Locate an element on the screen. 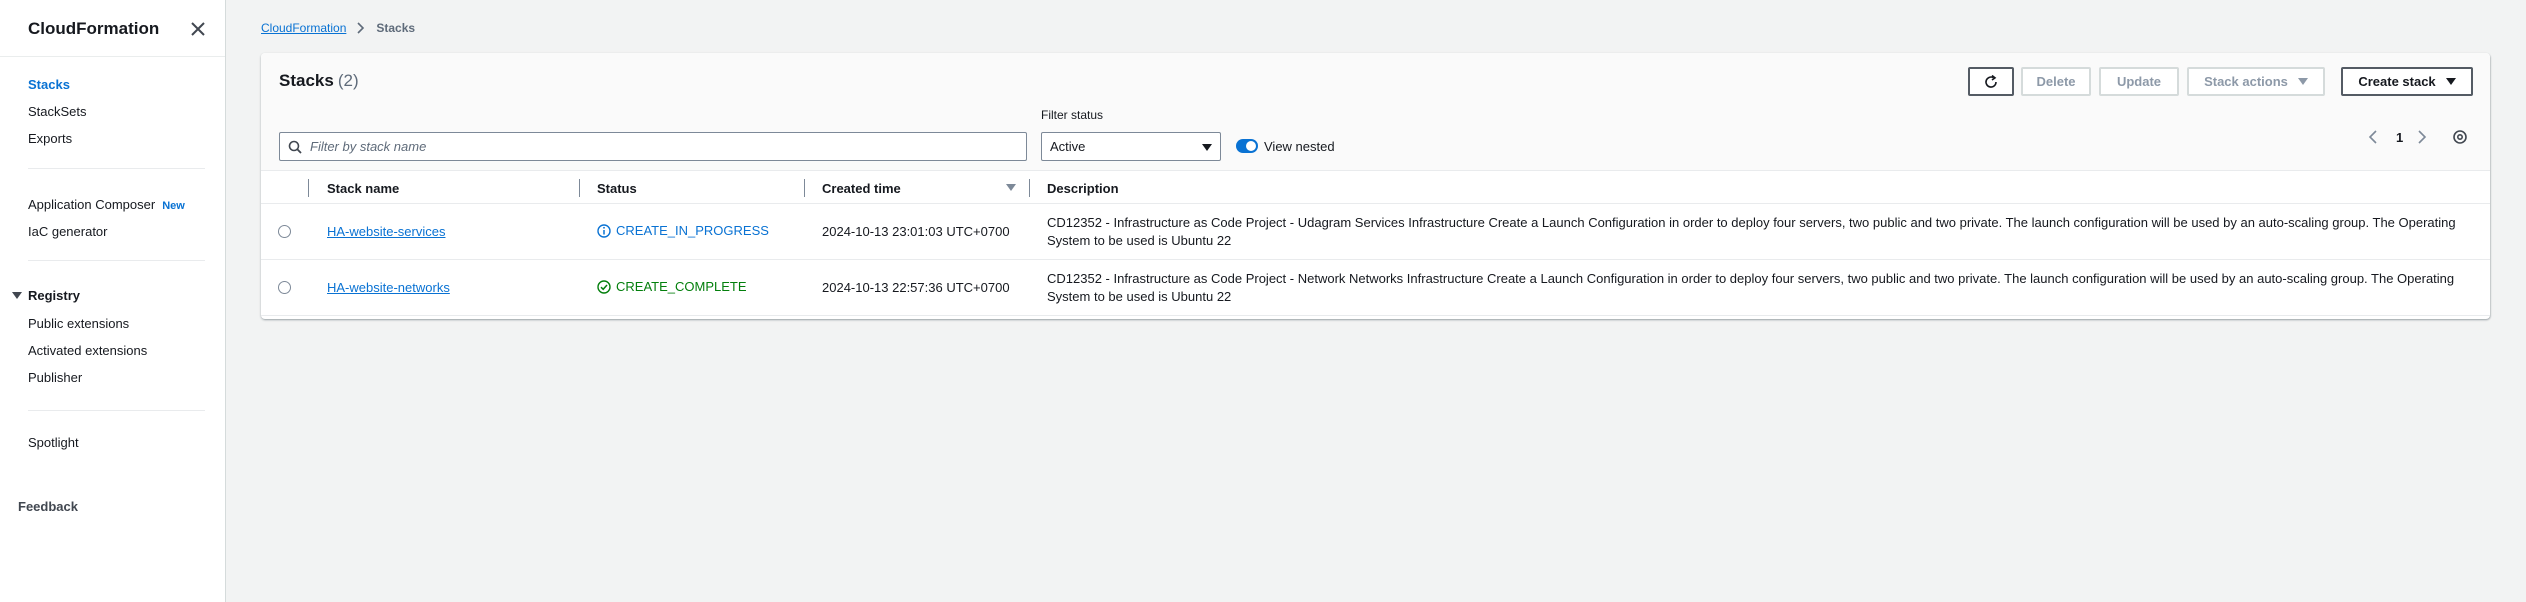 This screenshot has width=2526, height=602. filter-status-value: Active is located at coordinates (1068, 146).